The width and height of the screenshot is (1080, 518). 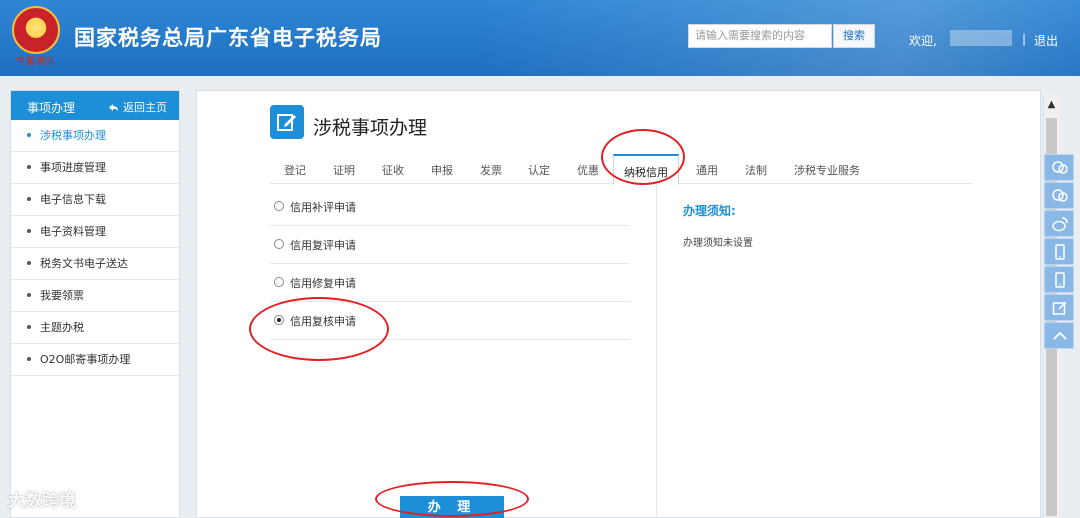 I want to click on option-label: 信用复核申请, so click(x=323, y=321).